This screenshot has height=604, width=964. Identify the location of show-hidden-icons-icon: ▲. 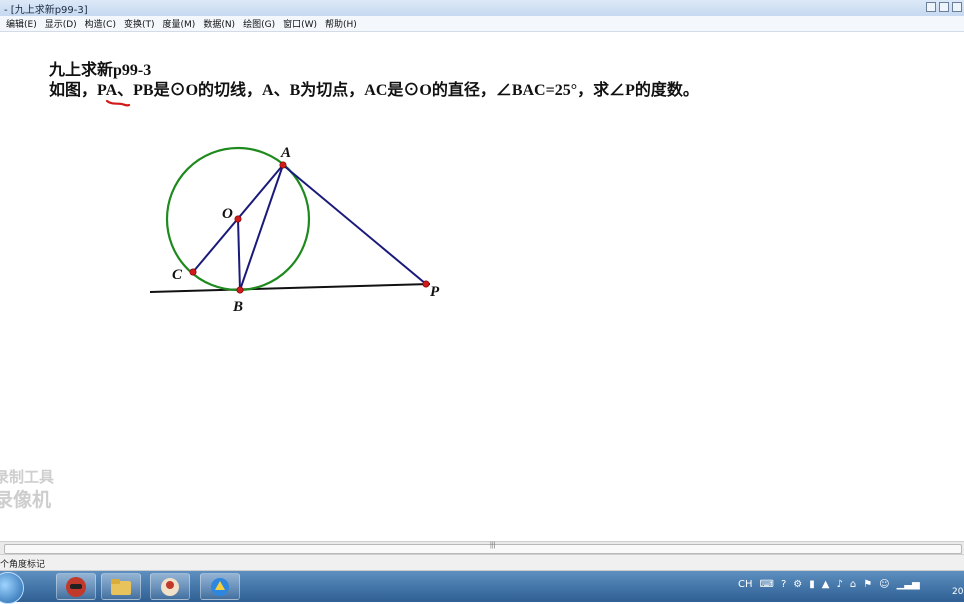
(826, 584).